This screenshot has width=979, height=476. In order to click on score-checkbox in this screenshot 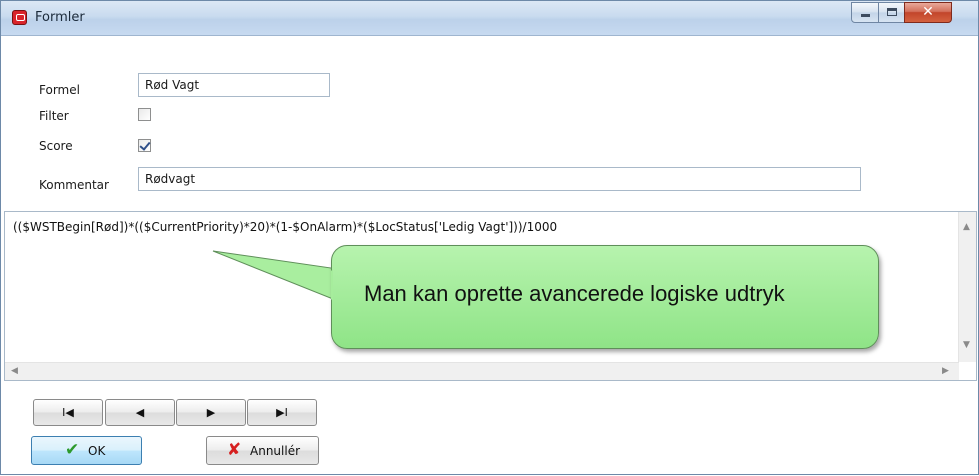, I will do `click(144, 145)`.